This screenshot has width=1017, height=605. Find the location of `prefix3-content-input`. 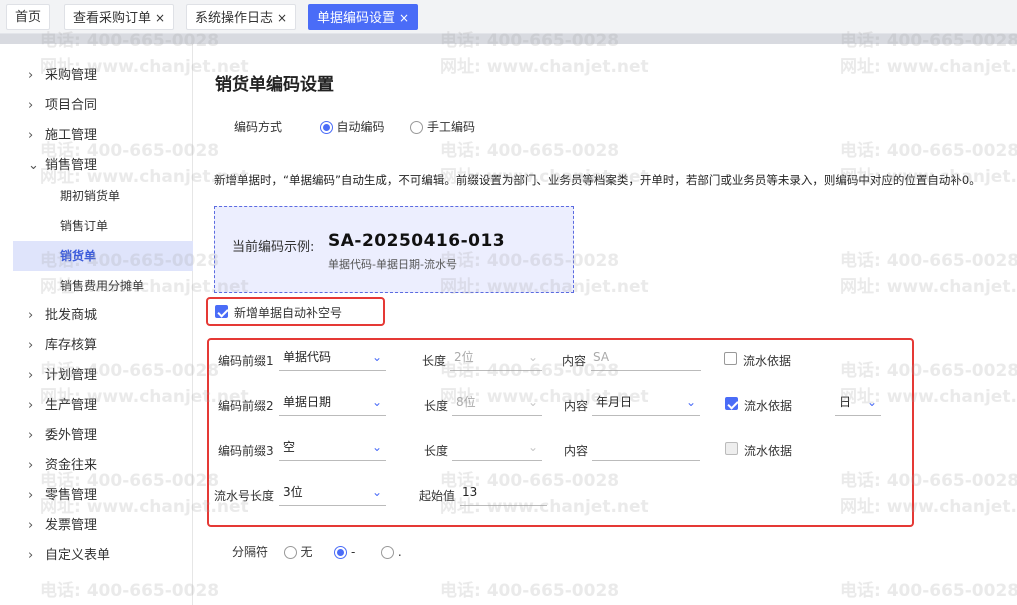

prefix3-content-input is located at coordinates (646, 448).